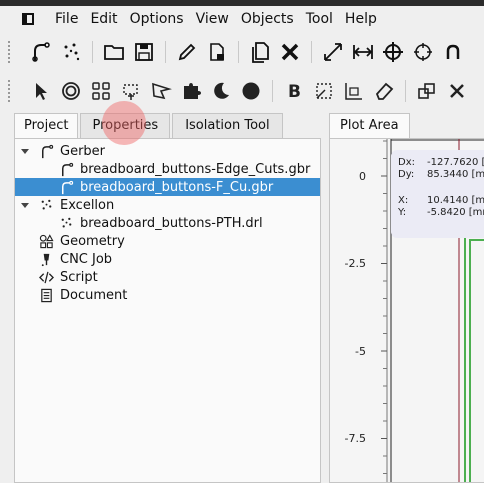 The height and width of the screenshot is (483, 484). Describe the element at coordinates (251, 91) in the screenshot. I see `filled-circle-icon` at that location.